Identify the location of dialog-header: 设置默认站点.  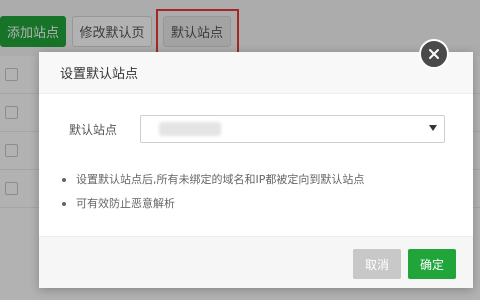
(256, 73).